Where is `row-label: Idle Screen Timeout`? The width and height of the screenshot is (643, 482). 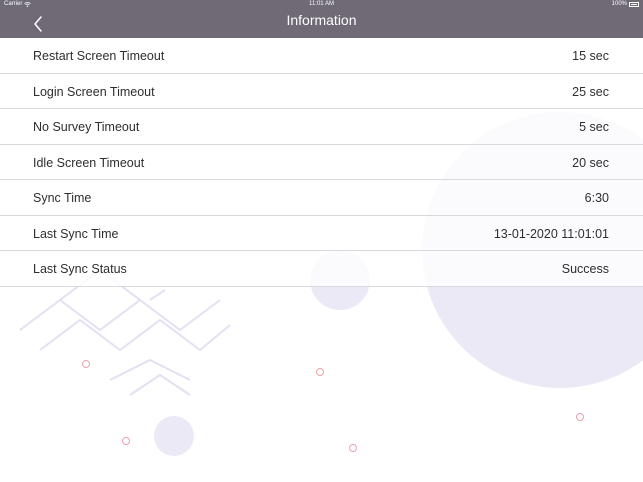 row-label: Idle Screen Timeout is located at coordinates (89, 162).